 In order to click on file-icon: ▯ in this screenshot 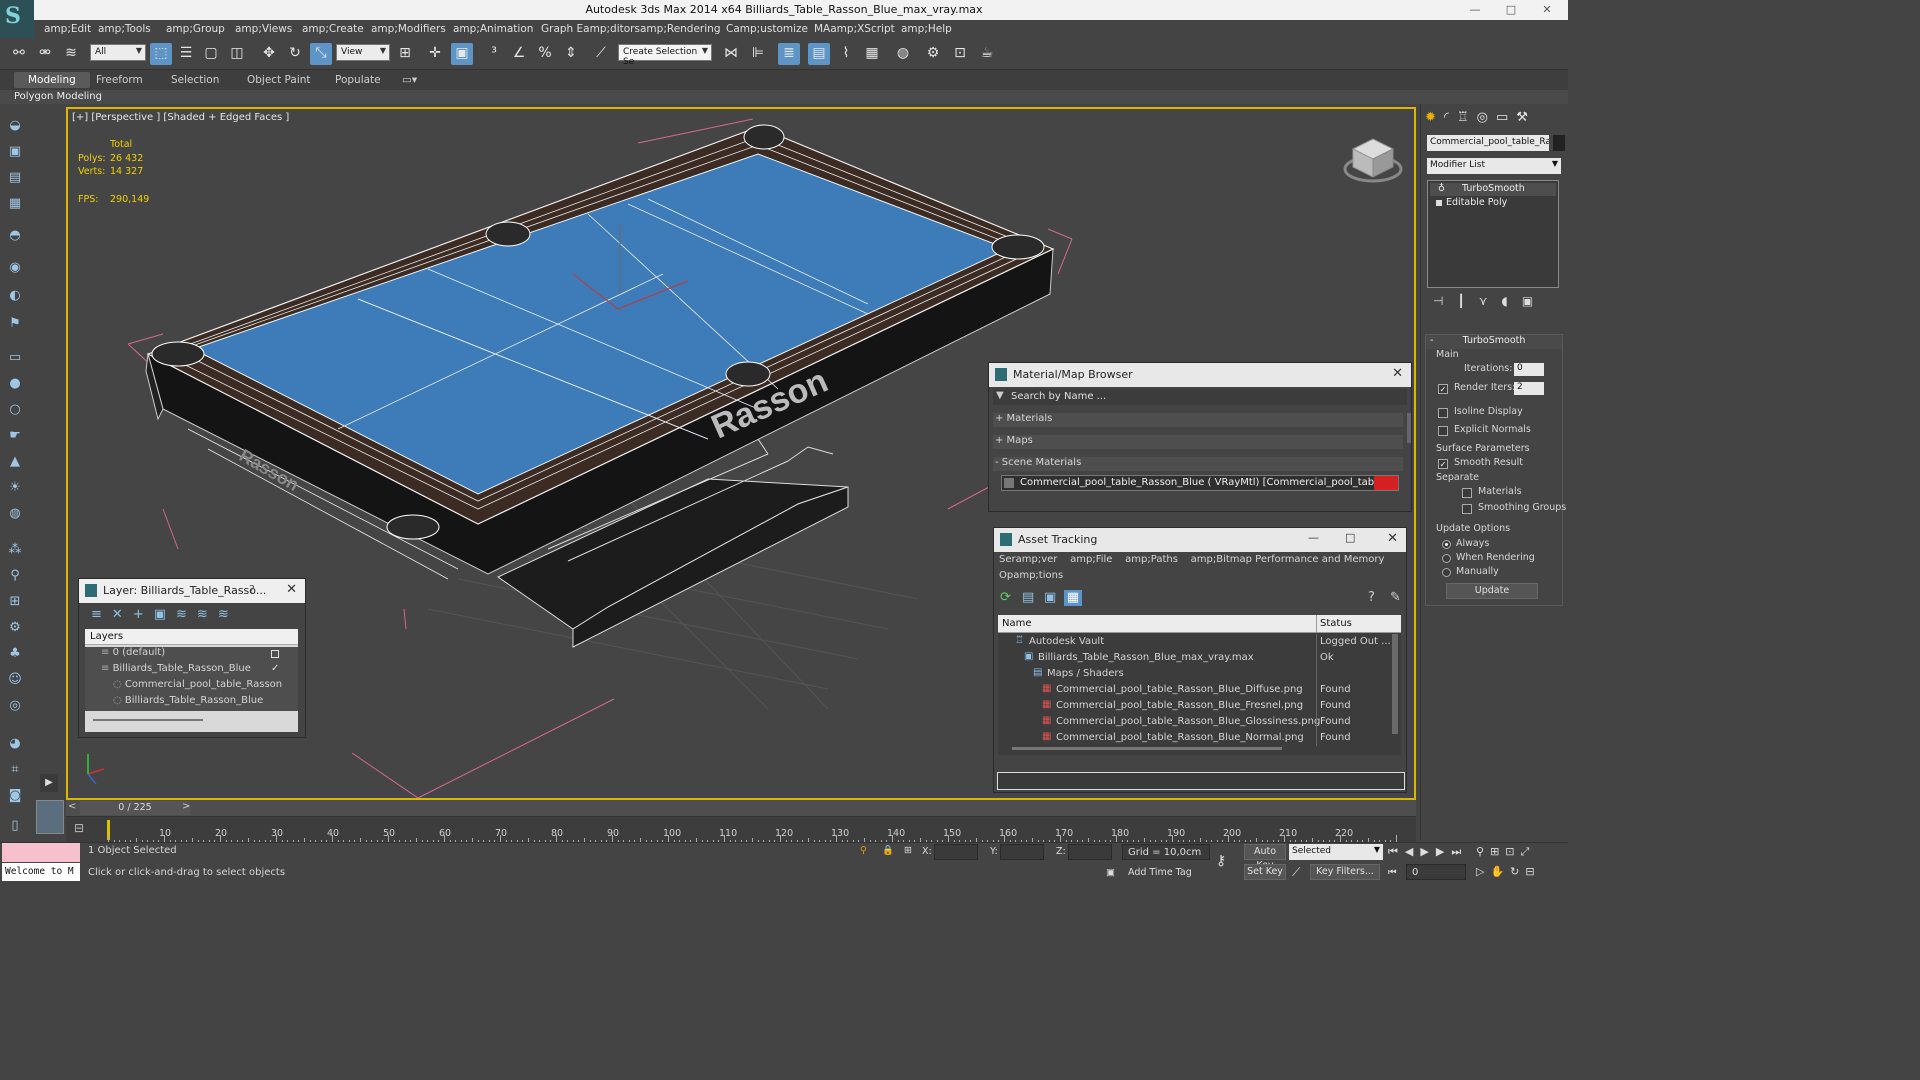, I will do `click(15, 826)`.